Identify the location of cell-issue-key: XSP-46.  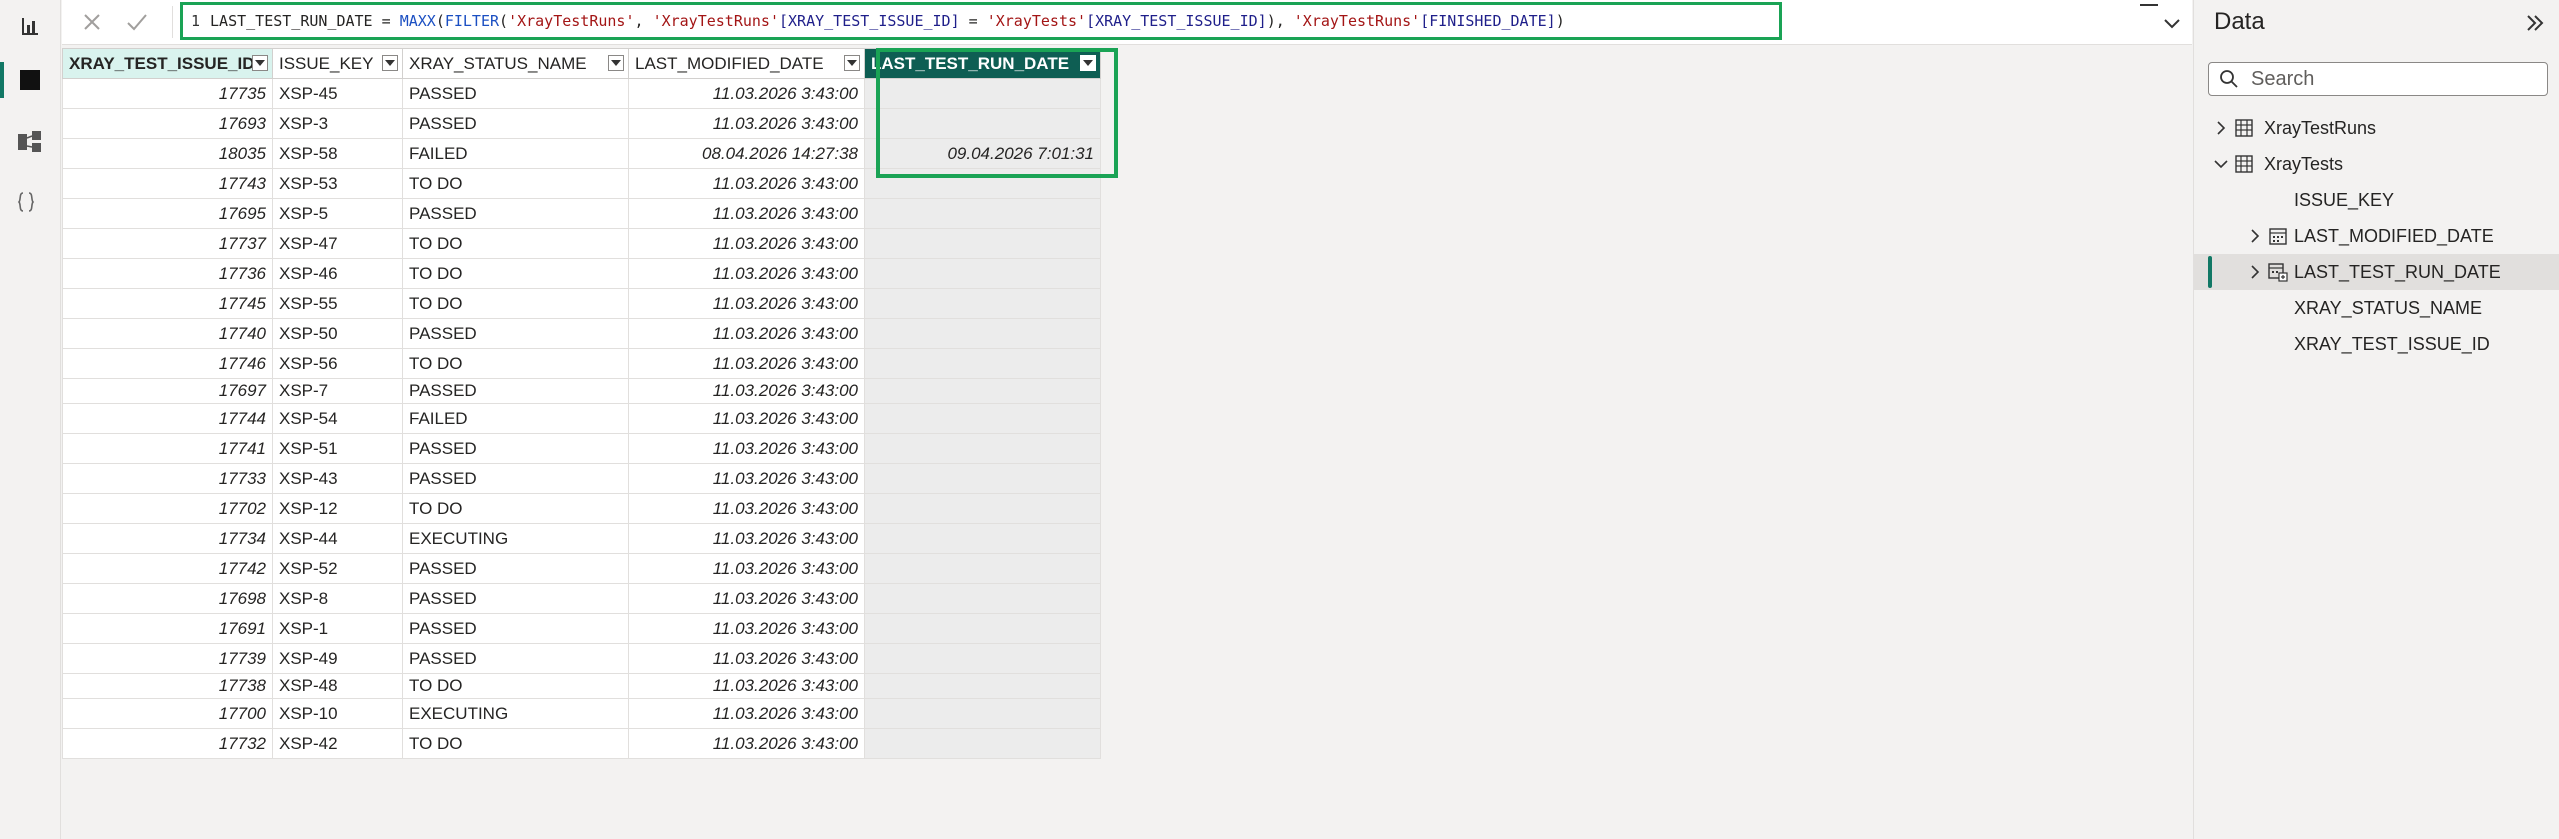
(337, 273).